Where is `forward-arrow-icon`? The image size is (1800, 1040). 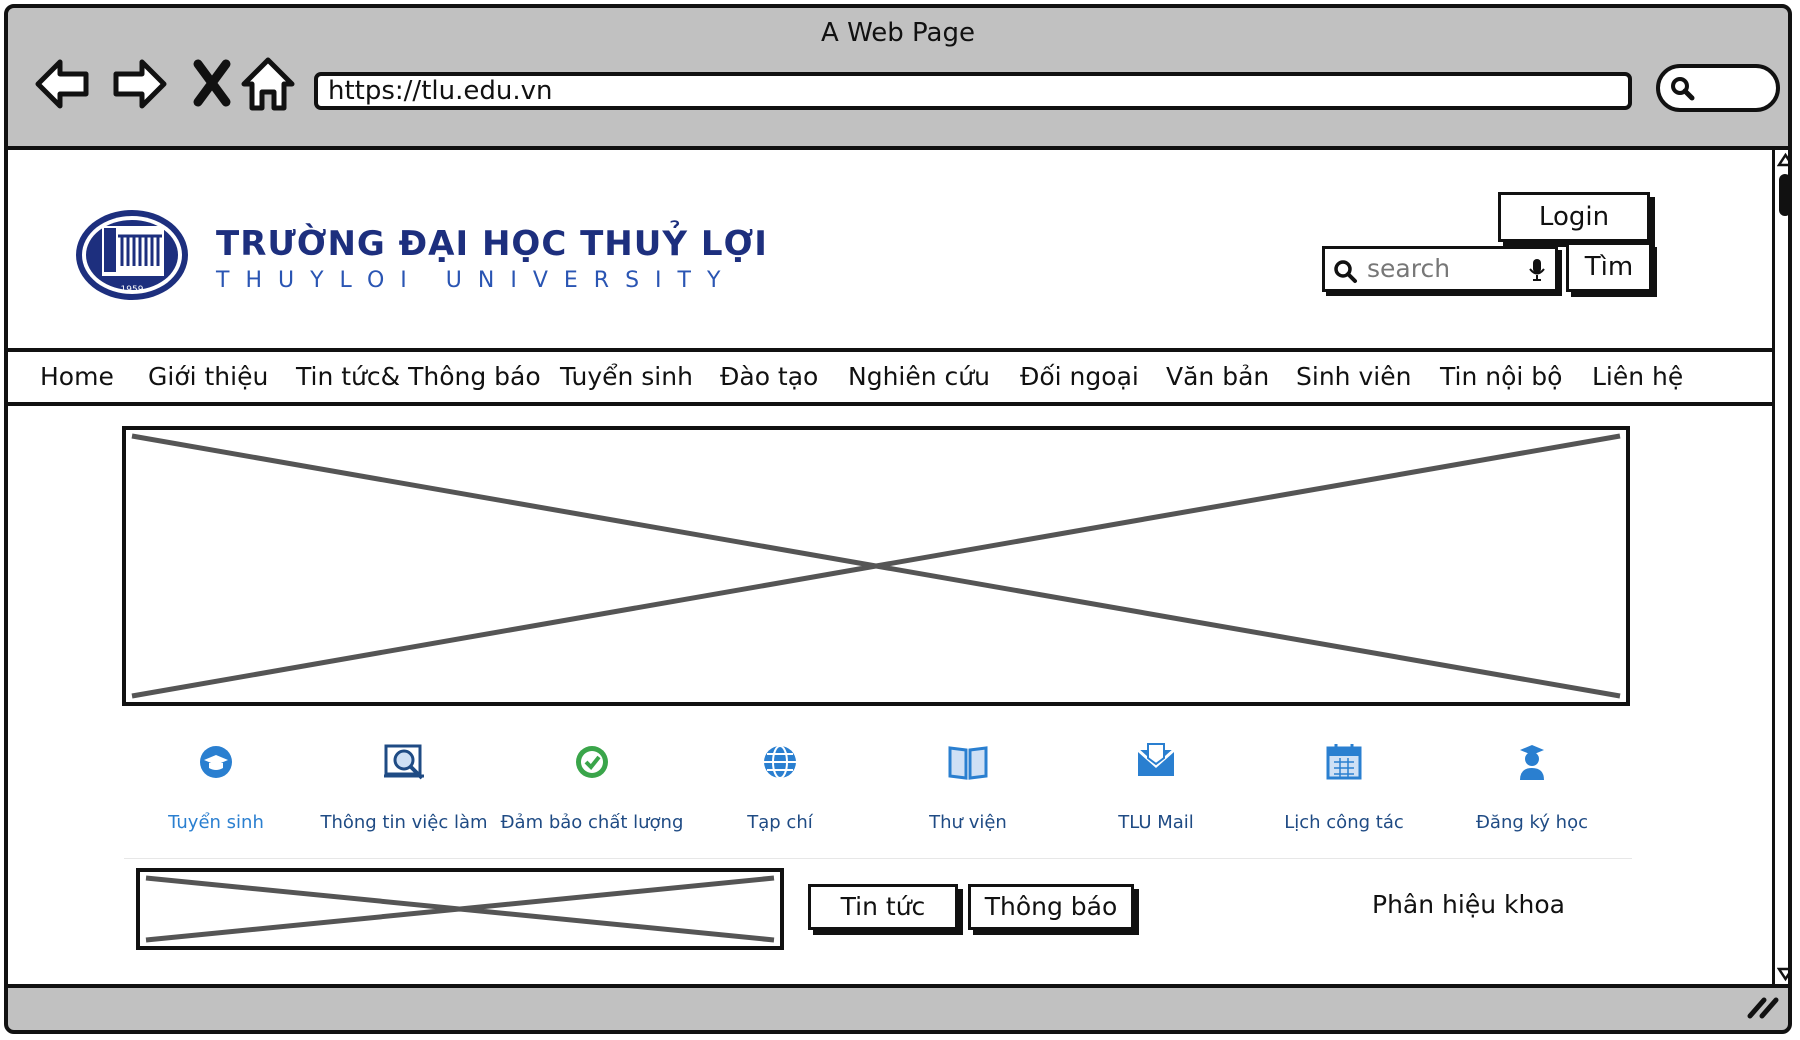 forward-arrow-icon is located at coordinates (138, 84).